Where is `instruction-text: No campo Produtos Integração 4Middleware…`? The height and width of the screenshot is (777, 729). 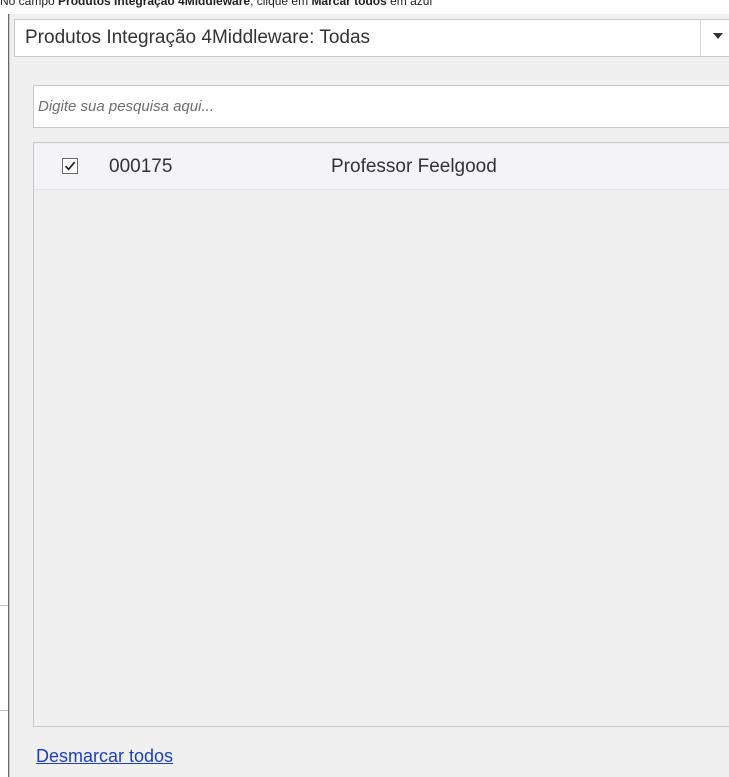 instruction-text: No campo Produtos Integração 4Middleware… is located at coordinates (216, 4).